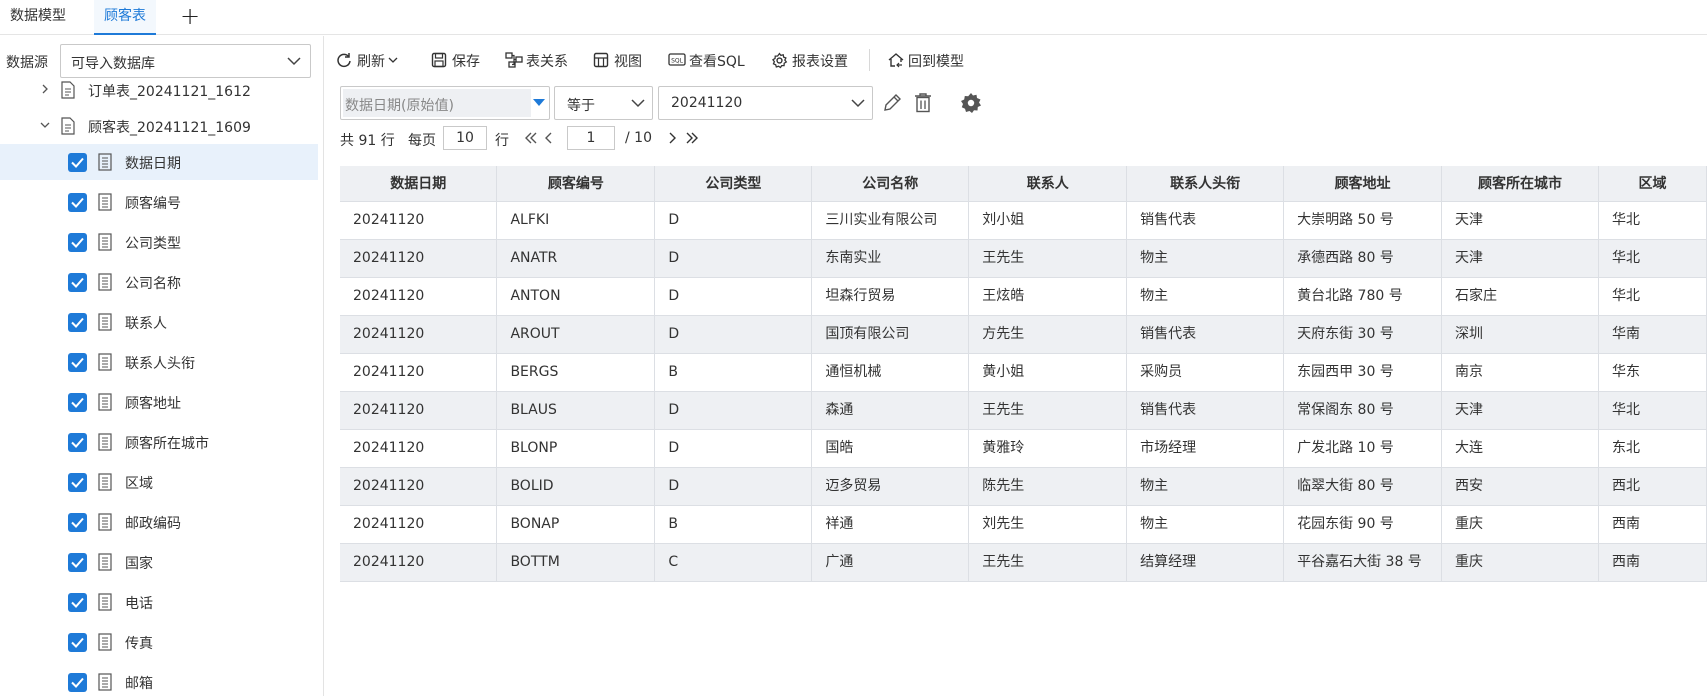  What do you see at coordinates (1023, 562) in the screenshot?
I see `table-row: 20241120 BOTTM C 广通 王先生 结算经理 平谷嘉石大街 38 号重庆 西南` at bounding box center [1023, 562].